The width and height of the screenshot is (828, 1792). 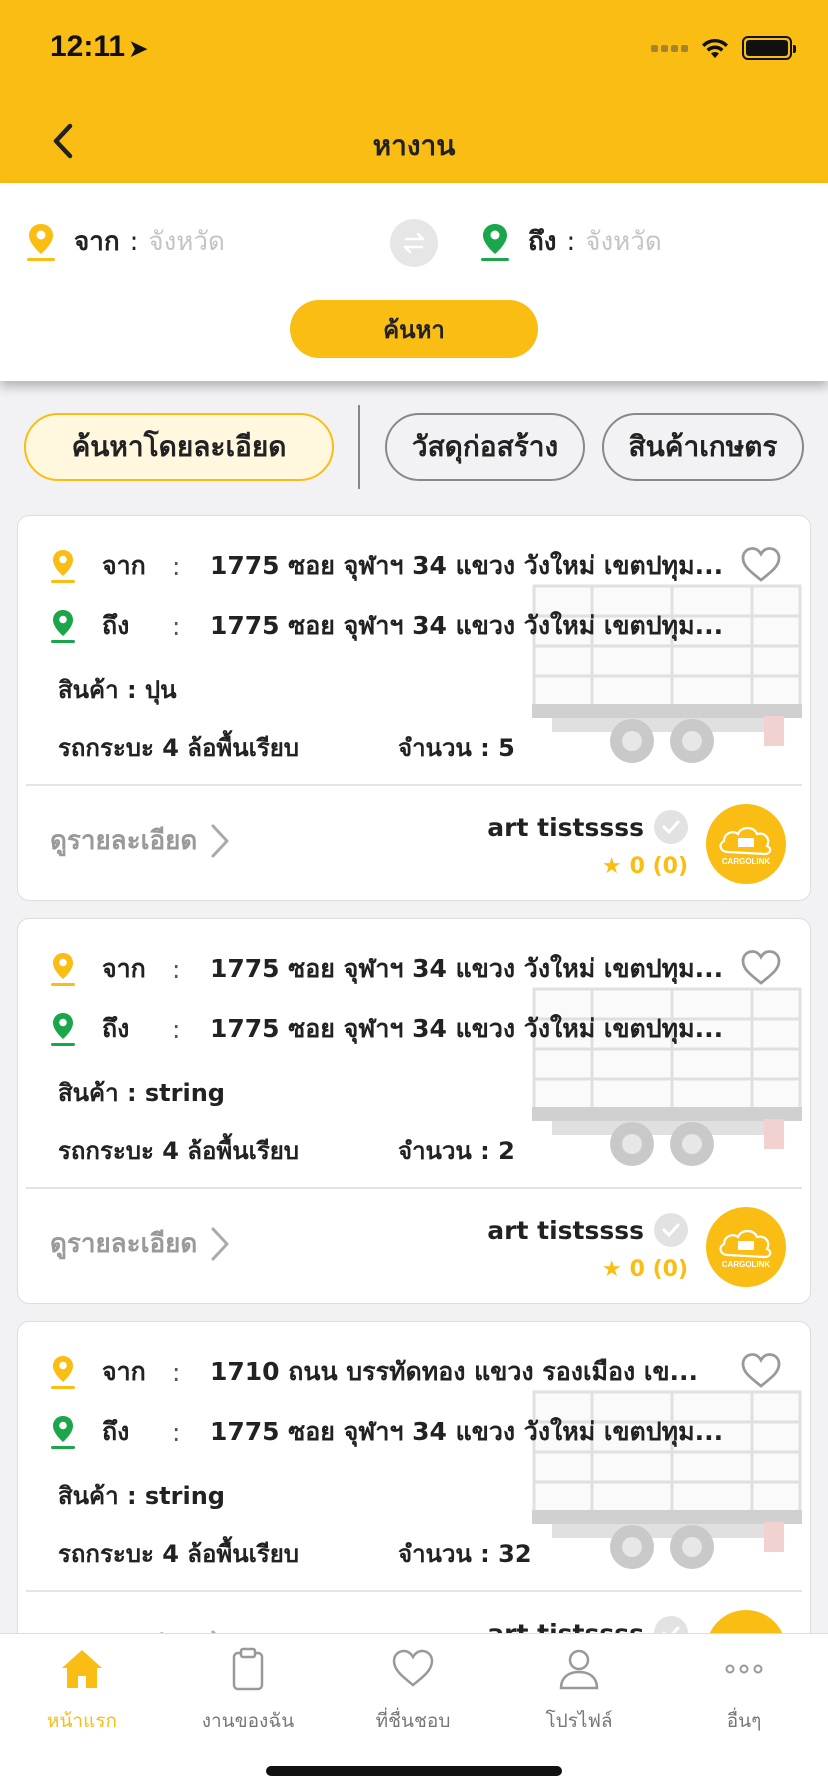 I want to click on swap-button, so click(x=414, y=243).